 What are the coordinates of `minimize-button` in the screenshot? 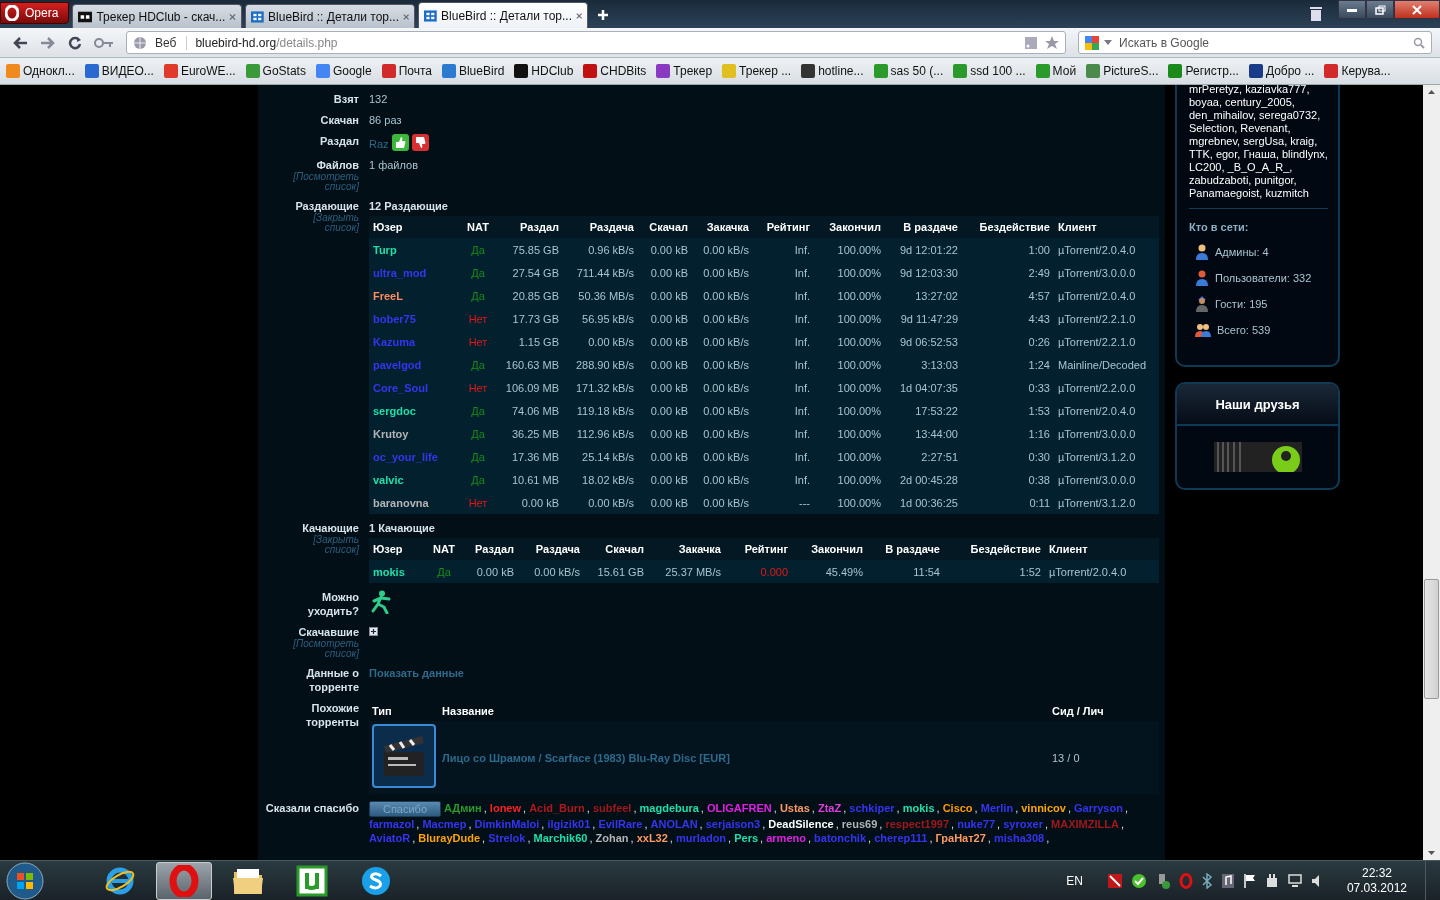 It's located at (1352, 9).